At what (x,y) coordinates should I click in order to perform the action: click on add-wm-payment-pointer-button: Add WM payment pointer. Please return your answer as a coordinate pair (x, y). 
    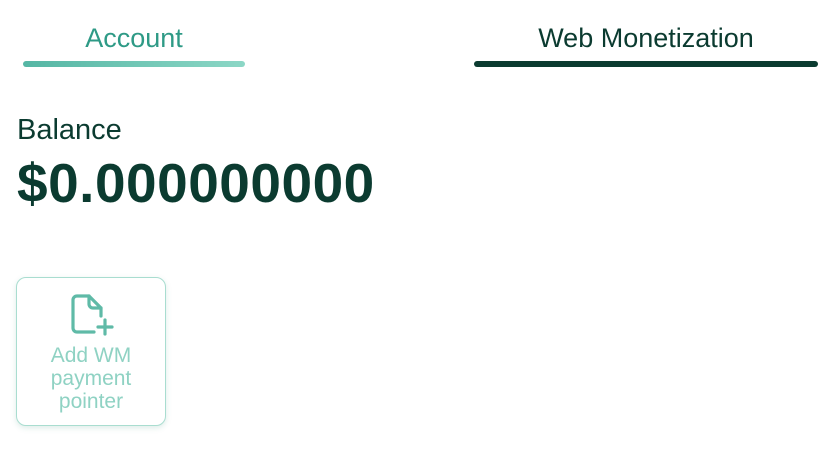
    Looking at the image, I should click on (91, 351).